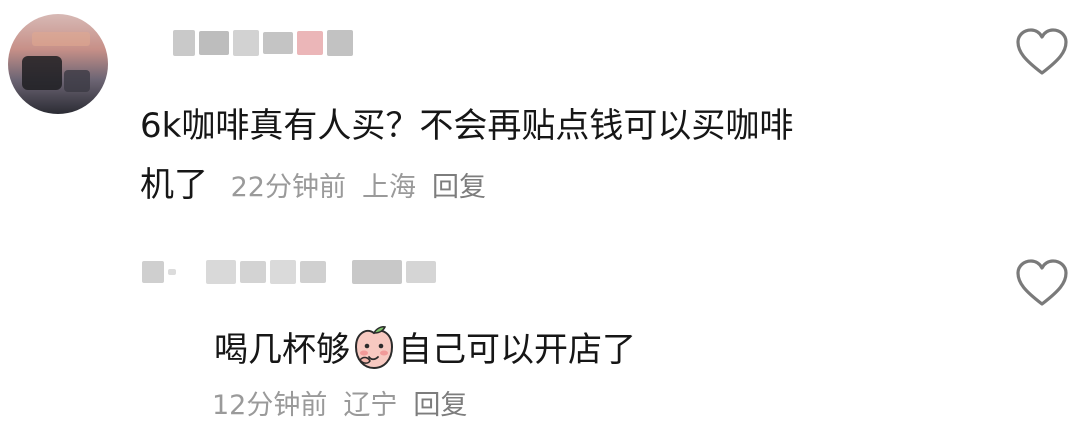  I want to click on comment-text-continued: 机了 22分钟前 上海 回复, so click(321, 186).